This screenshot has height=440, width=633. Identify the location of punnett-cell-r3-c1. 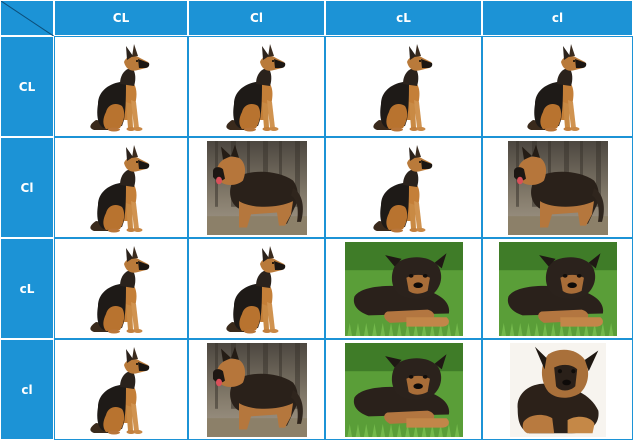
(121, 288).